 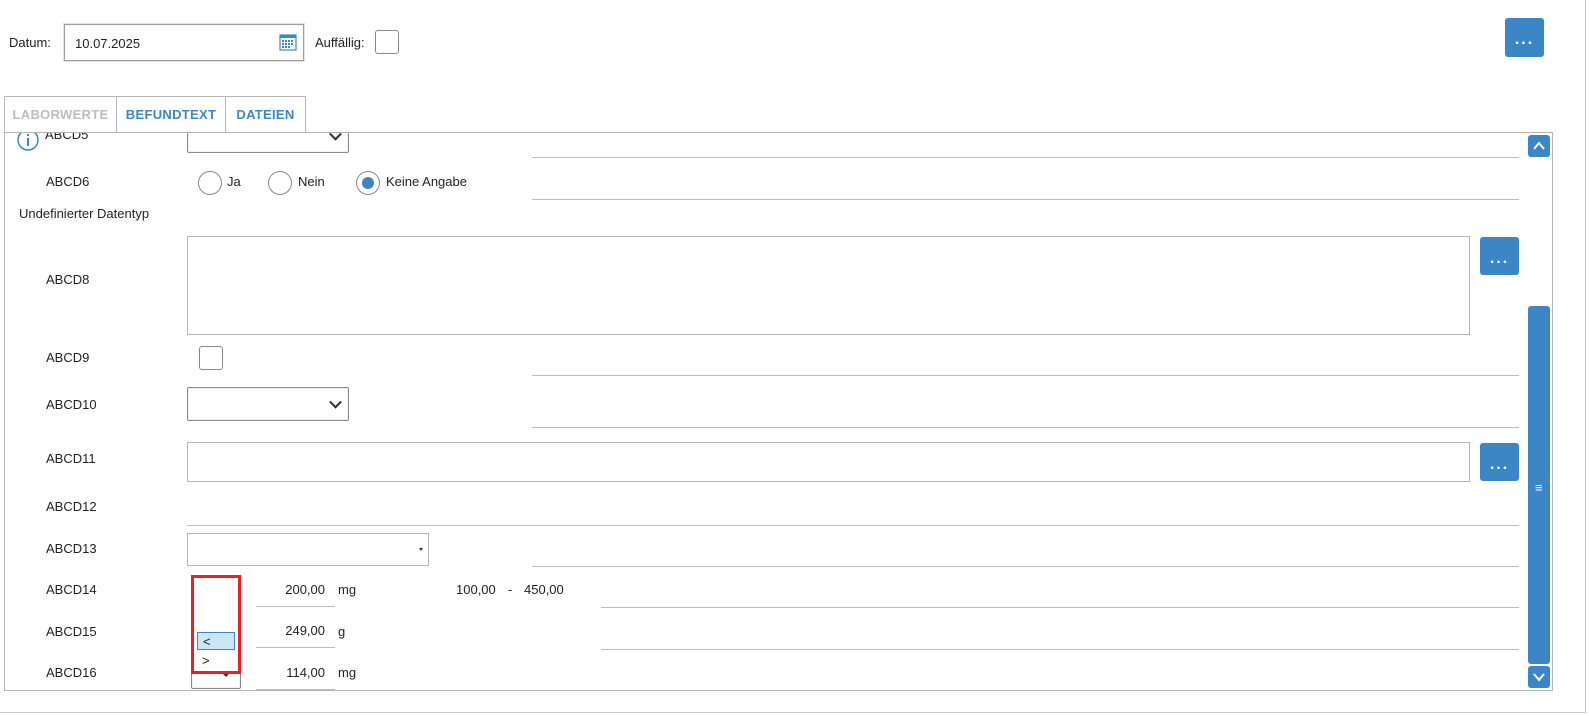 I want to click on calendar-icon, so click(x=288, y=42).